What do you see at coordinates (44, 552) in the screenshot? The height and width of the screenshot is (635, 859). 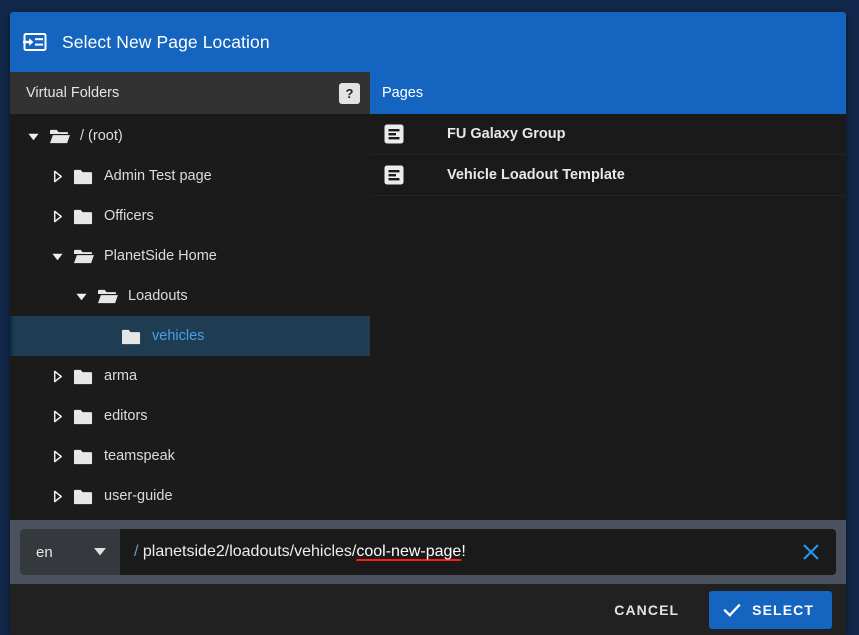 I see `locale-value: en` at bounding box center [44, 552].